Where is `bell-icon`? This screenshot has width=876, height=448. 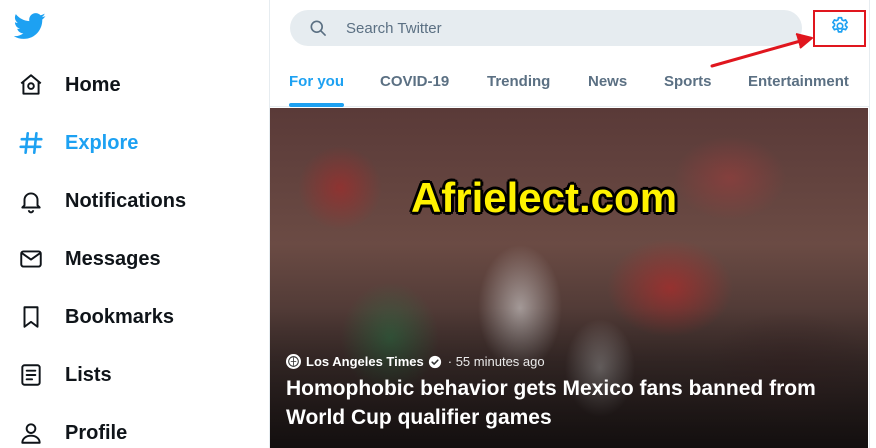
bell-icon is located at coordinates (31, 201).